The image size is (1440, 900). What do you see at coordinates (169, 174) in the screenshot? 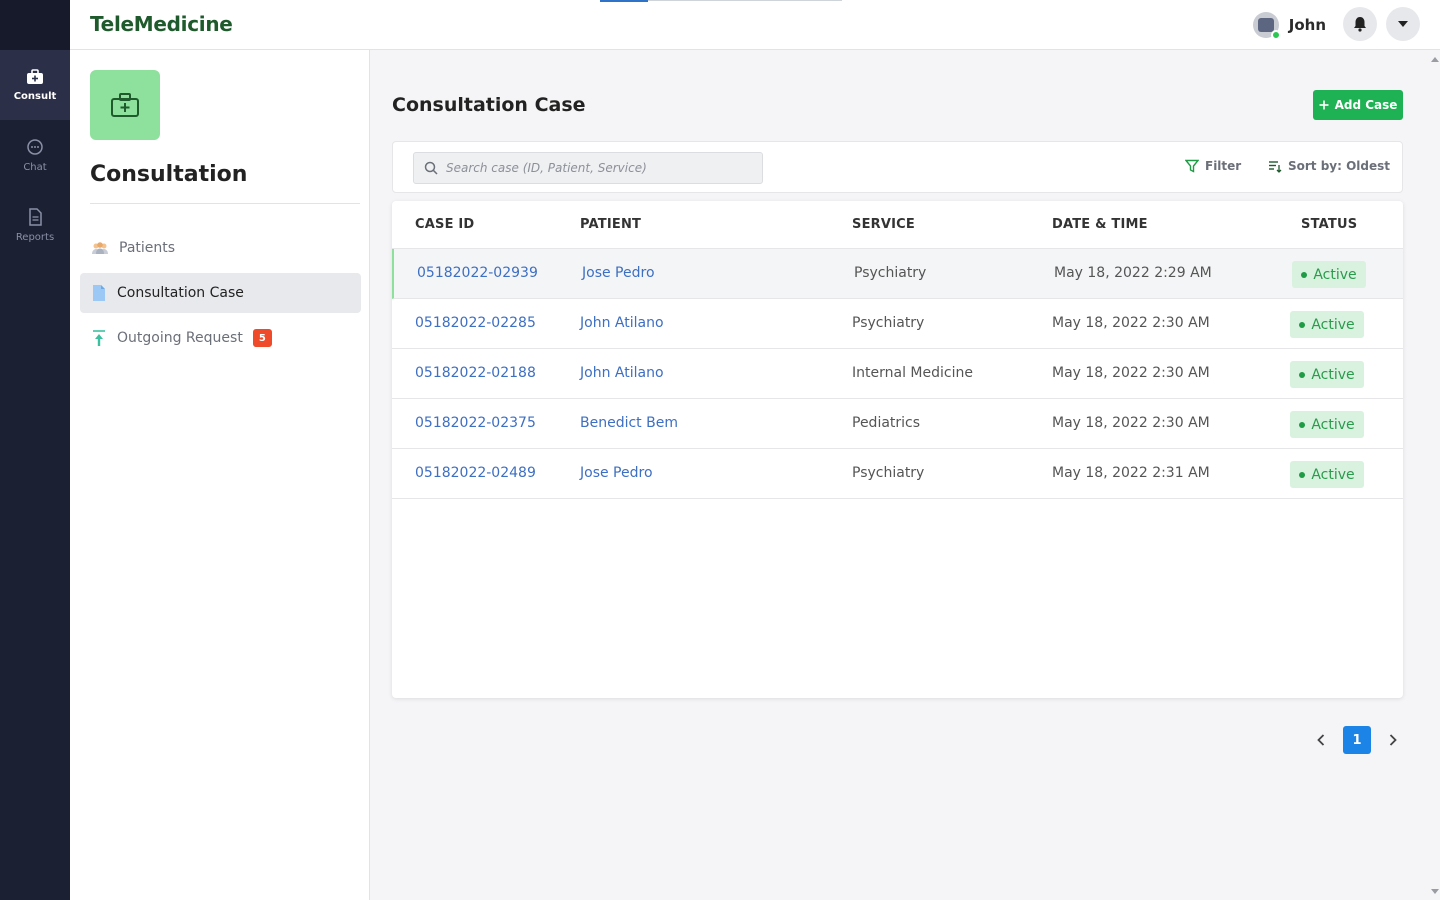
I see `section-title: Consultation` at bounding box center [169, 174].